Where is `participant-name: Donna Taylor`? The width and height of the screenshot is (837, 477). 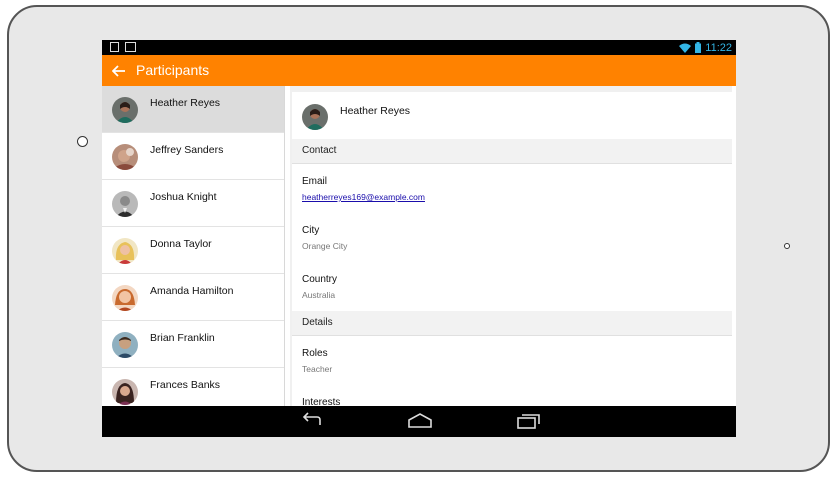 participant-name: Donna Taylor is located at coordinates (181, 244).